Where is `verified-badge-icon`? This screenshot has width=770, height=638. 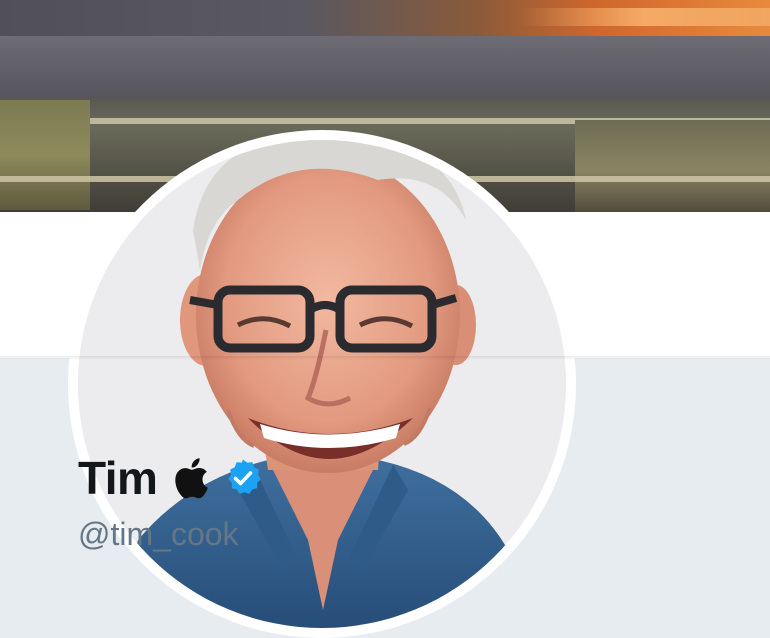 verified-badge-icon is located at coordinates (245, 476).